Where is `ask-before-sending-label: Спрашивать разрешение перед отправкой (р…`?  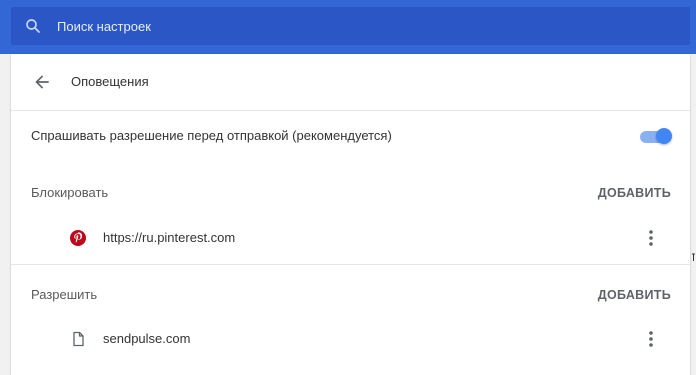
ask-before-sending-label: Спрашивать разрешение перед отправкой (р… is located at coordinates (211, 135).